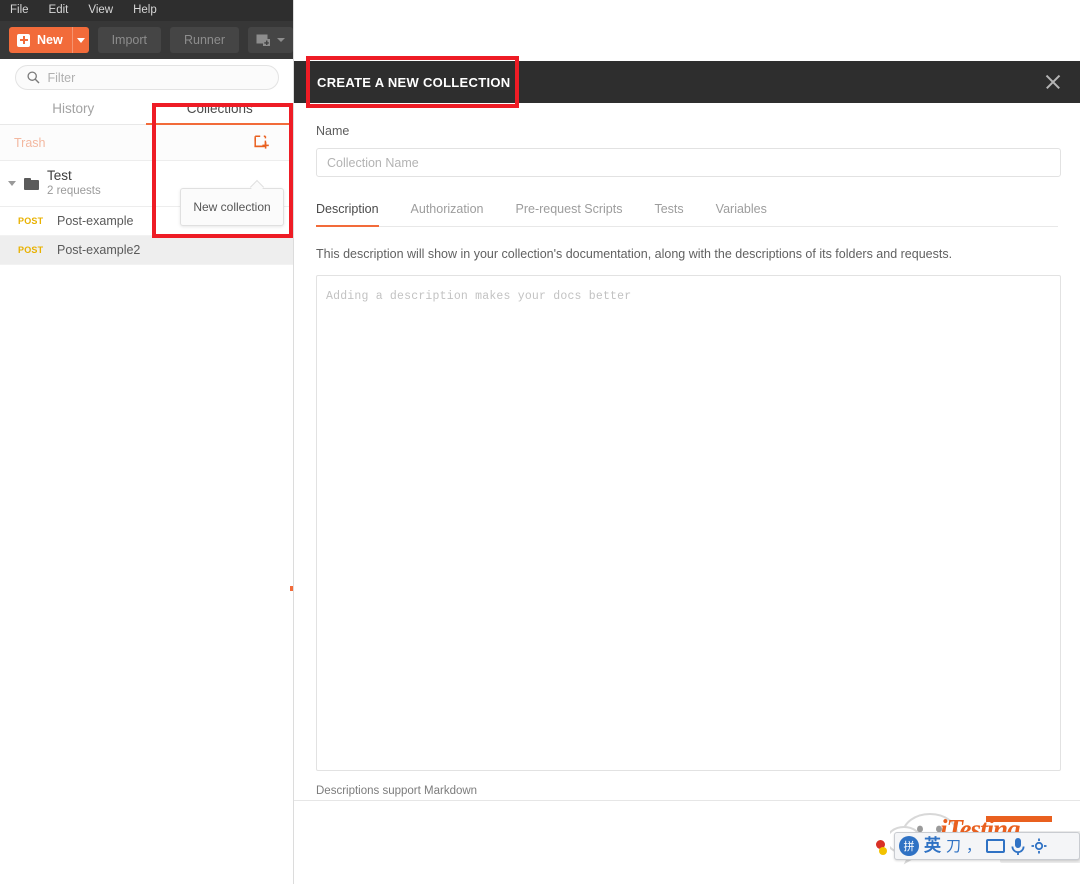 The width and height of the screenshot is (1080, 884). I want to click on page-title: CREATE A NEW COLLECTION, so click(414, 82).